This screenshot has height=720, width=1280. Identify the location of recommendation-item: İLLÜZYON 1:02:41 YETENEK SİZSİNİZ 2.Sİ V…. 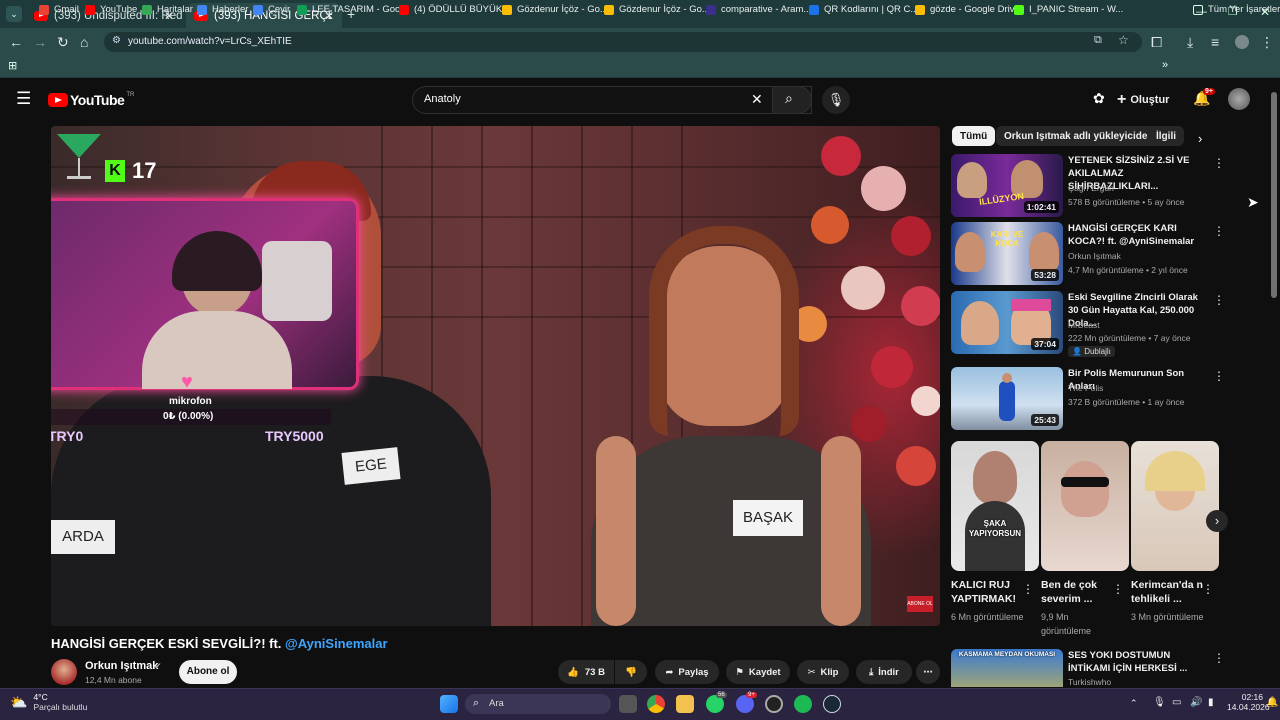
(1101, 186).